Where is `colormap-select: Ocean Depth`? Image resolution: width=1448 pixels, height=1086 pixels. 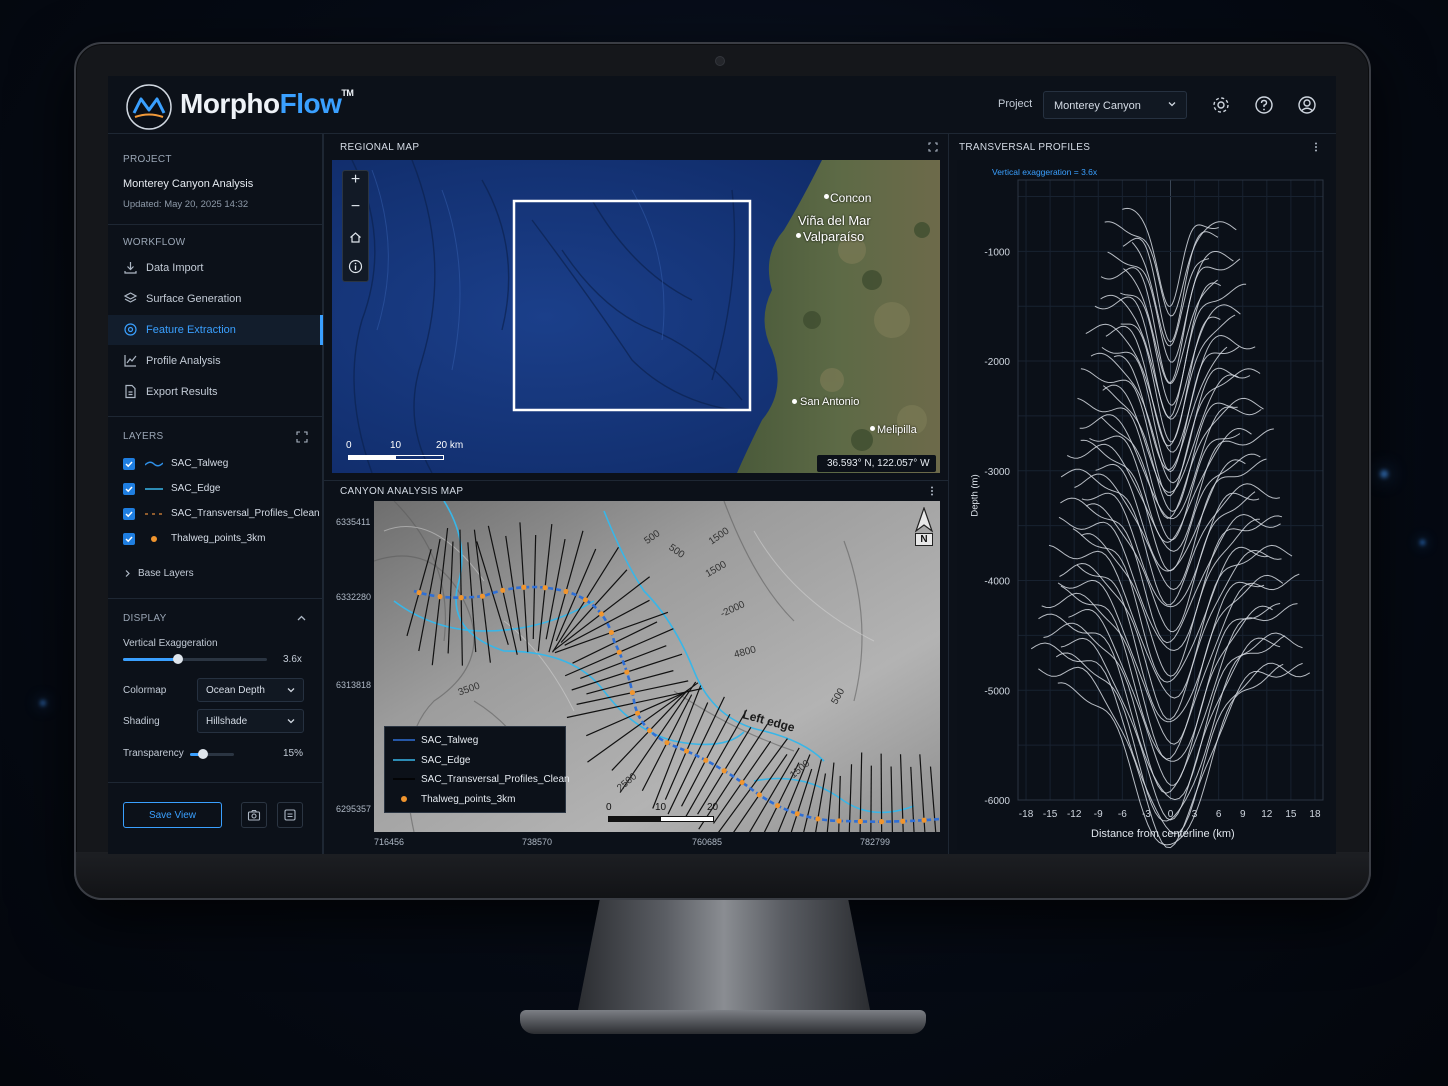 colormap-select: Ocean Depth is located at coordinates (250, 690).